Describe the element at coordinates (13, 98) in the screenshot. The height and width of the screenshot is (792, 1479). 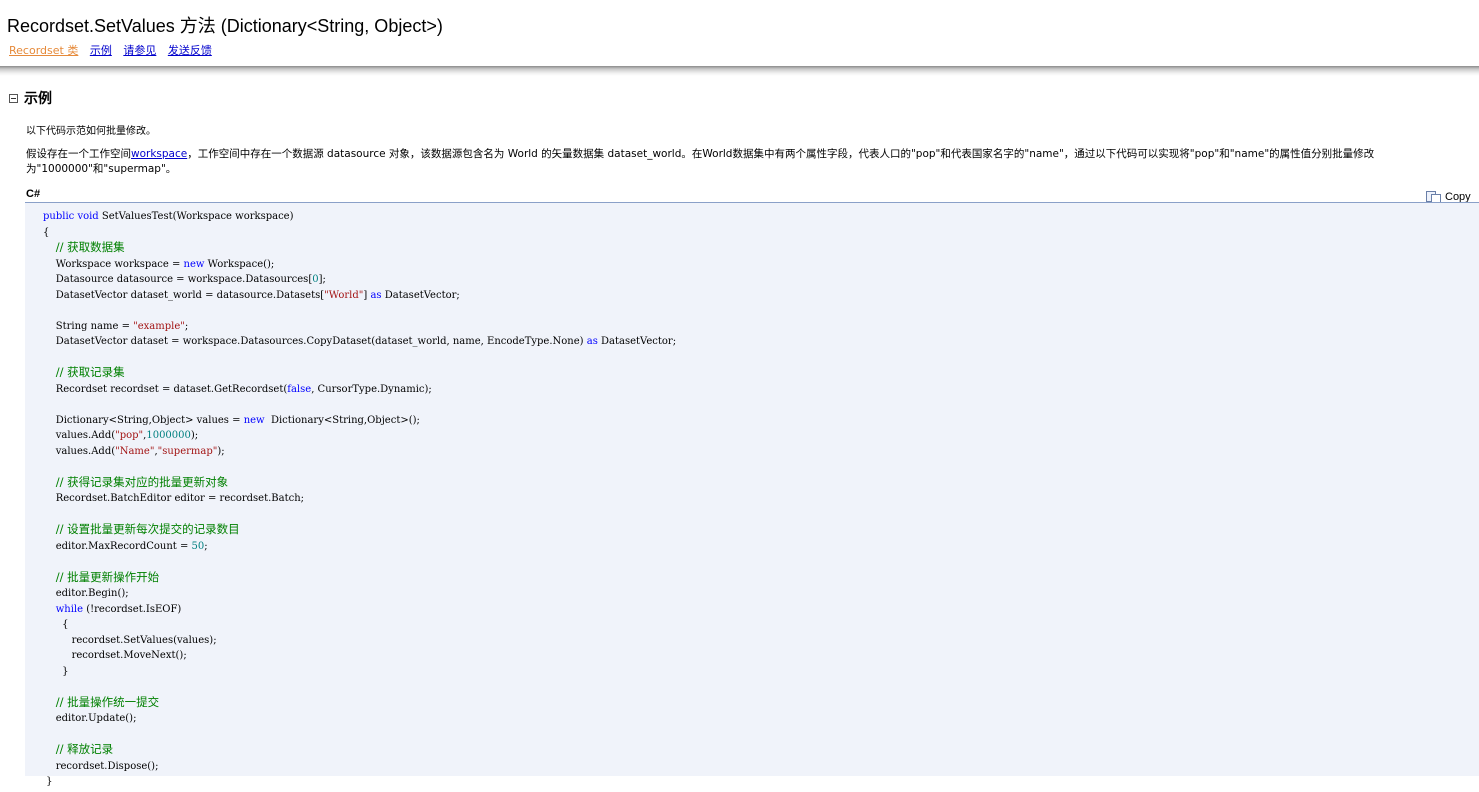
I see `collapse-minus-icon` at that location.